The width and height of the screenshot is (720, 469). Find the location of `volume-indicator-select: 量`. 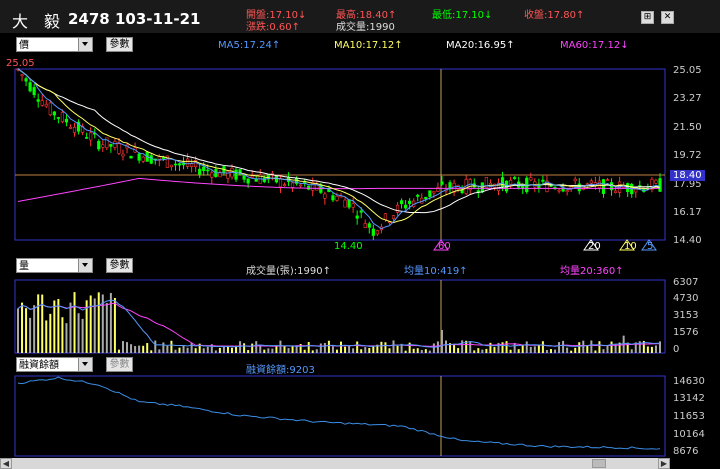

volume-indicator-select: 量 is located at coordinates (54, 265).